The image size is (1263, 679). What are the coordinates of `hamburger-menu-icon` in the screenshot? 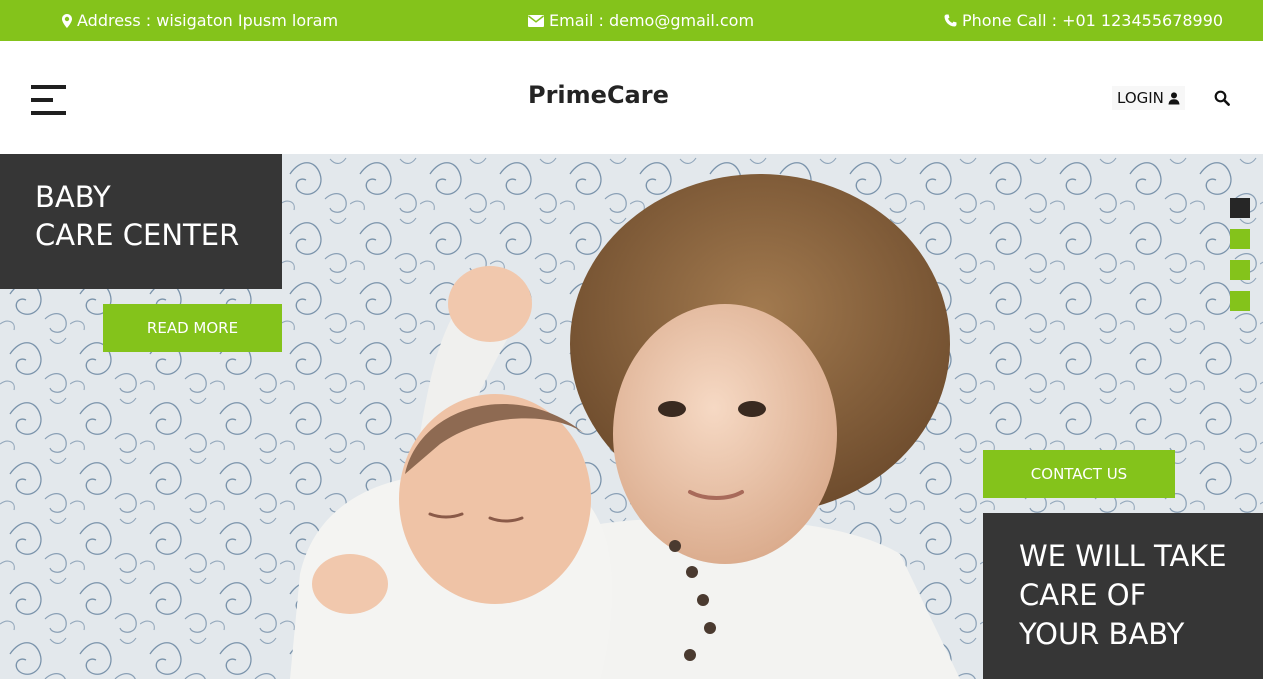 It's located at (49, 100).